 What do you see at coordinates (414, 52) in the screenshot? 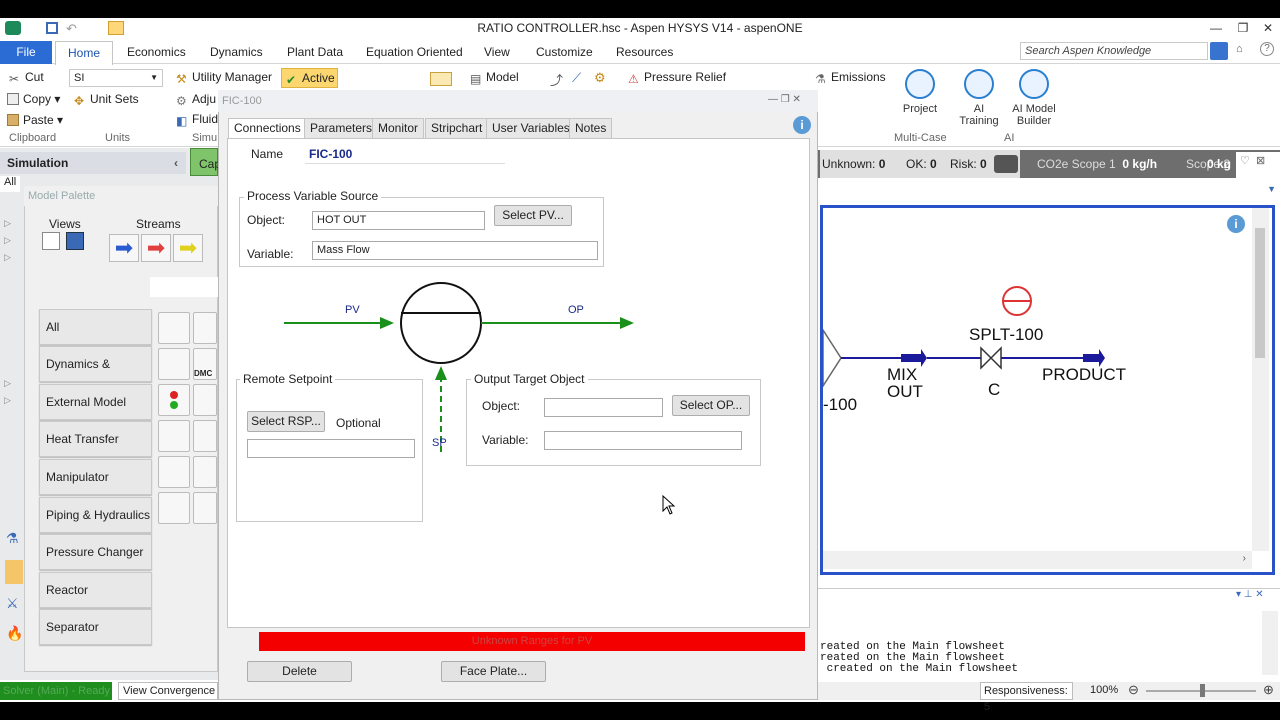
I see `tab-equation-oriented: Equation Oriented` at bounding box center [414, 52].